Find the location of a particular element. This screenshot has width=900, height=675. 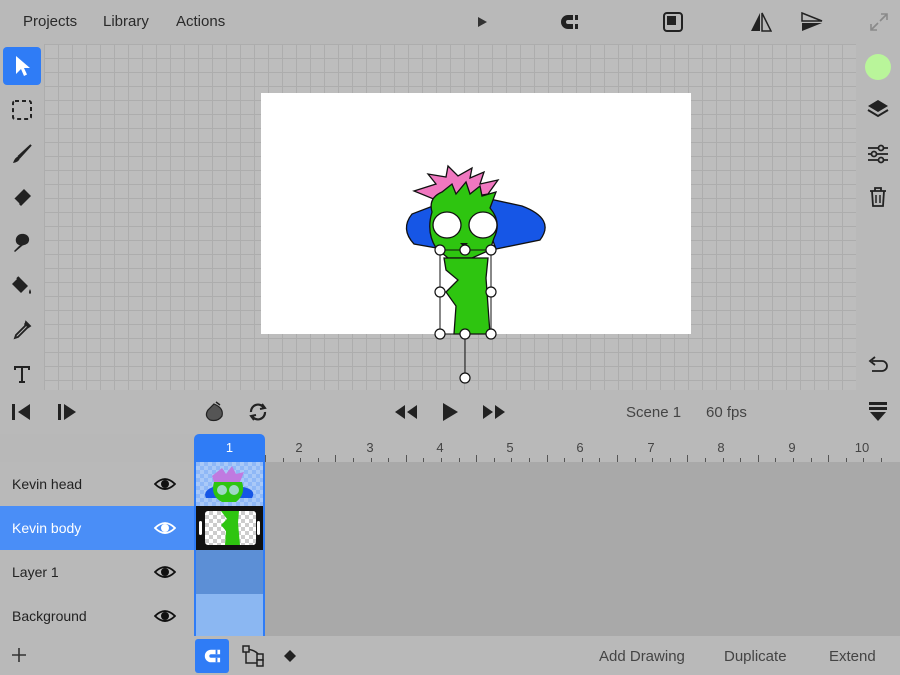

add-layer-icon is located at coordinates (19, 657).